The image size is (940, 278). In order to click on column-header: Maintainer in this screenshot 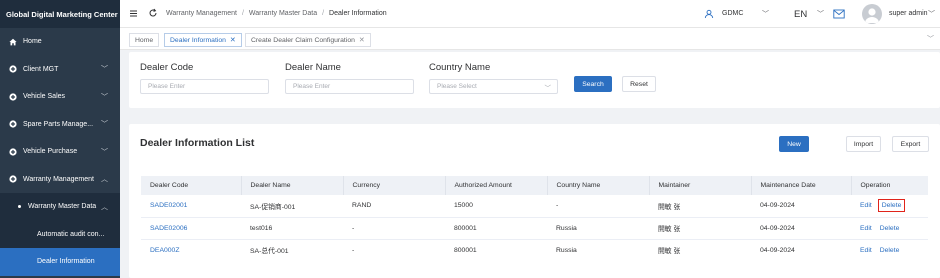, I will do `click(700, 185)`.